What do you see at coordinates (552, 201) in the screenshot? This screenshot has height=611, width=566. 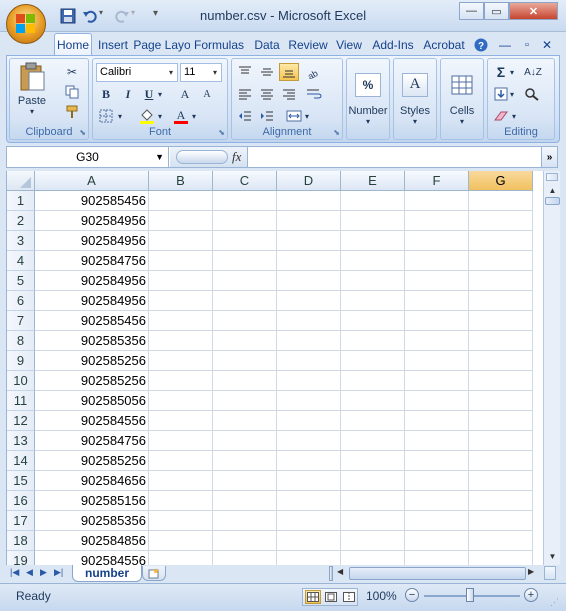 I see `vertical-scroll-thumb` at bounding box center [552, 201].